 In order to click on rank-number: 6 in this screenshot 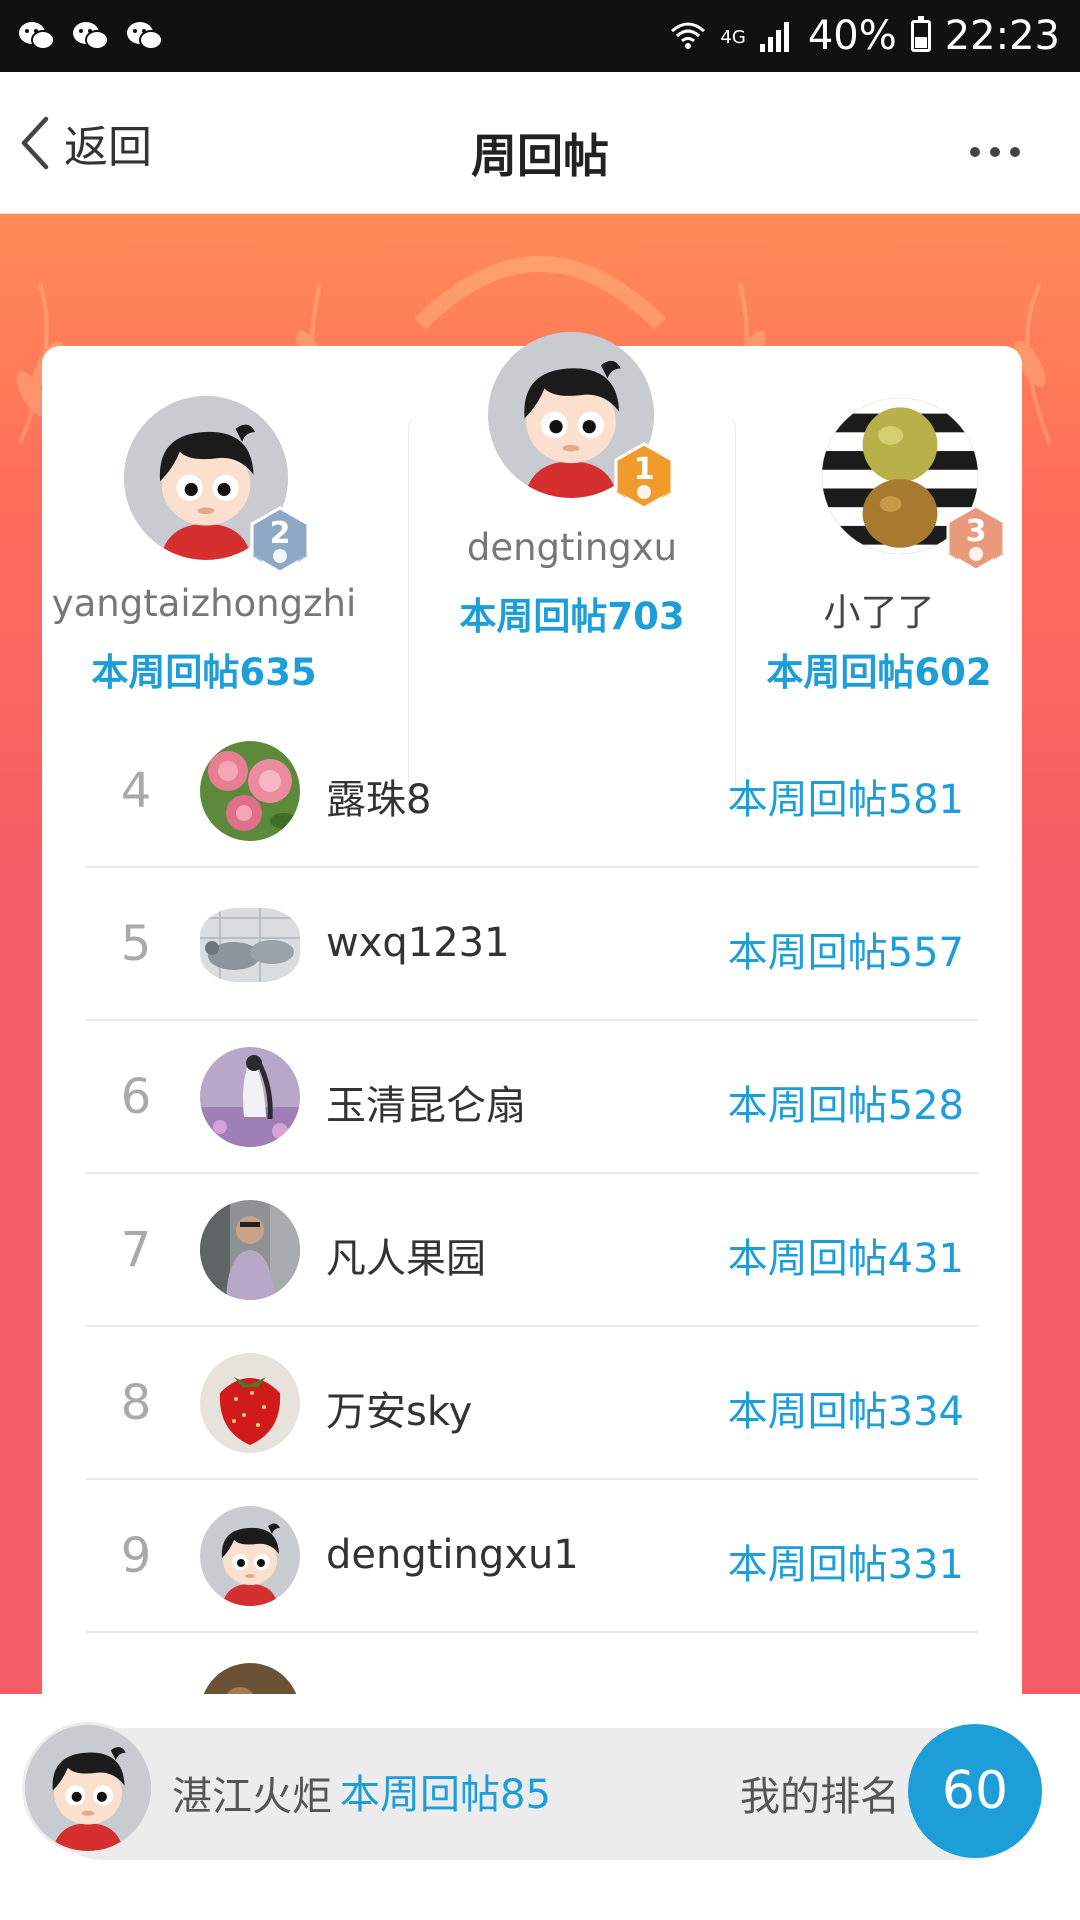, I will do `click(136, 1097)`.